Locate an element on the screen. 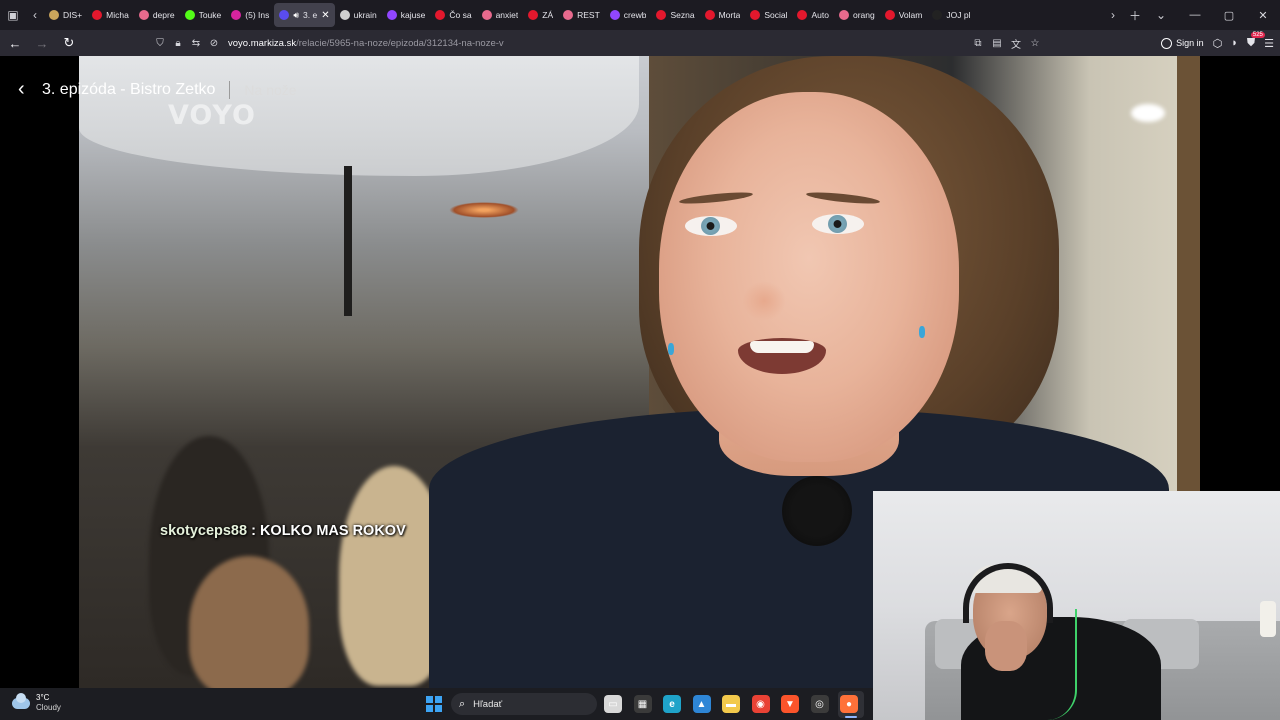 The image size is (1280, 720). tab-label: Sezna is located at coordinates (682, 15).